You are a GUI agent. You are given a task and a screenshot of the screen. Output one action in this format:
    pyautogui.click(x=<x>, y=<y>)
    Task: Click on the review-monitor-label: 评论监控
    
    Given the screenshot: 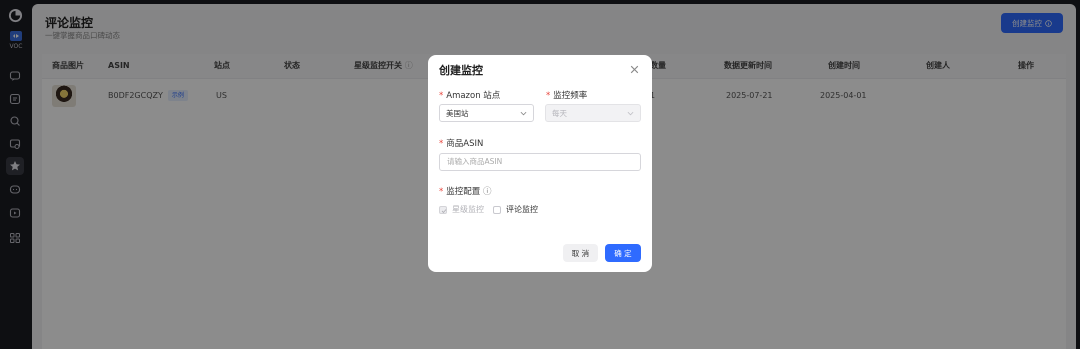 What is the action you would take?
    pyautogui.click(x=522, y=209)
    